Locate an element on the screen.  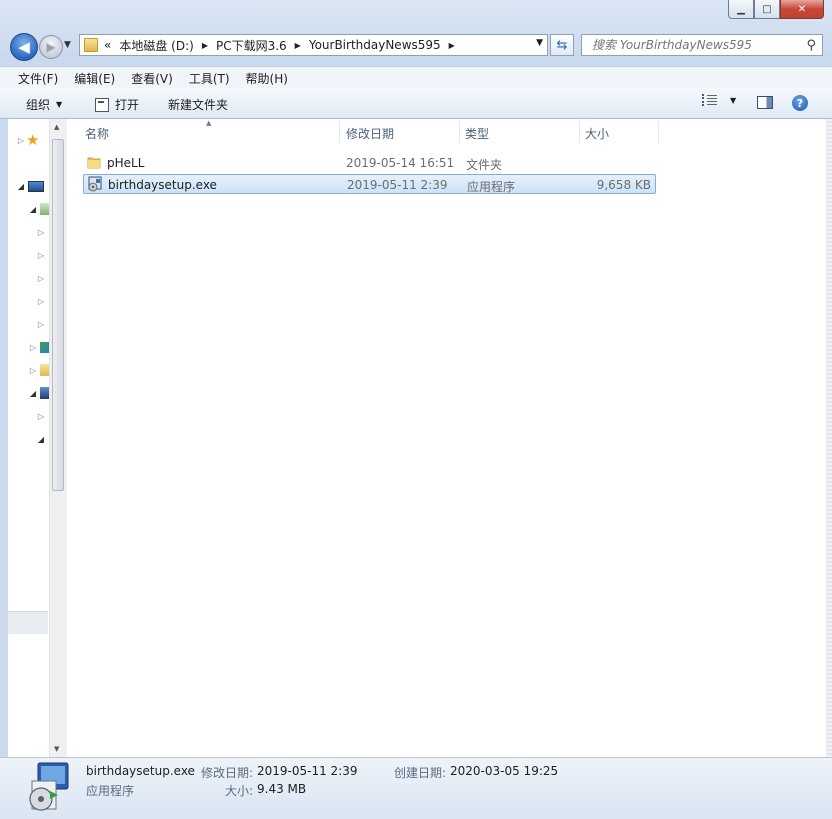
details-filename: birthdaysetup.exe is located at coordinates (140, 771).